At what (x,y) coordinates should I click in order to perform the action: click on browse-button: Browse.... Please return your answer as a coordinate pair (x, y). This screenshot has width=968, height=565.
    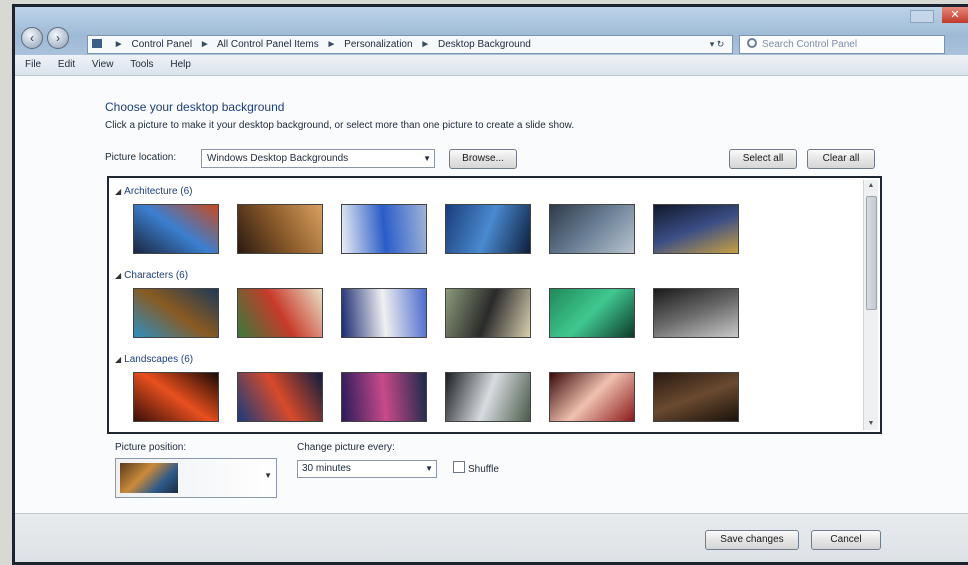
    Looking at the image, I should click on (483, 159).